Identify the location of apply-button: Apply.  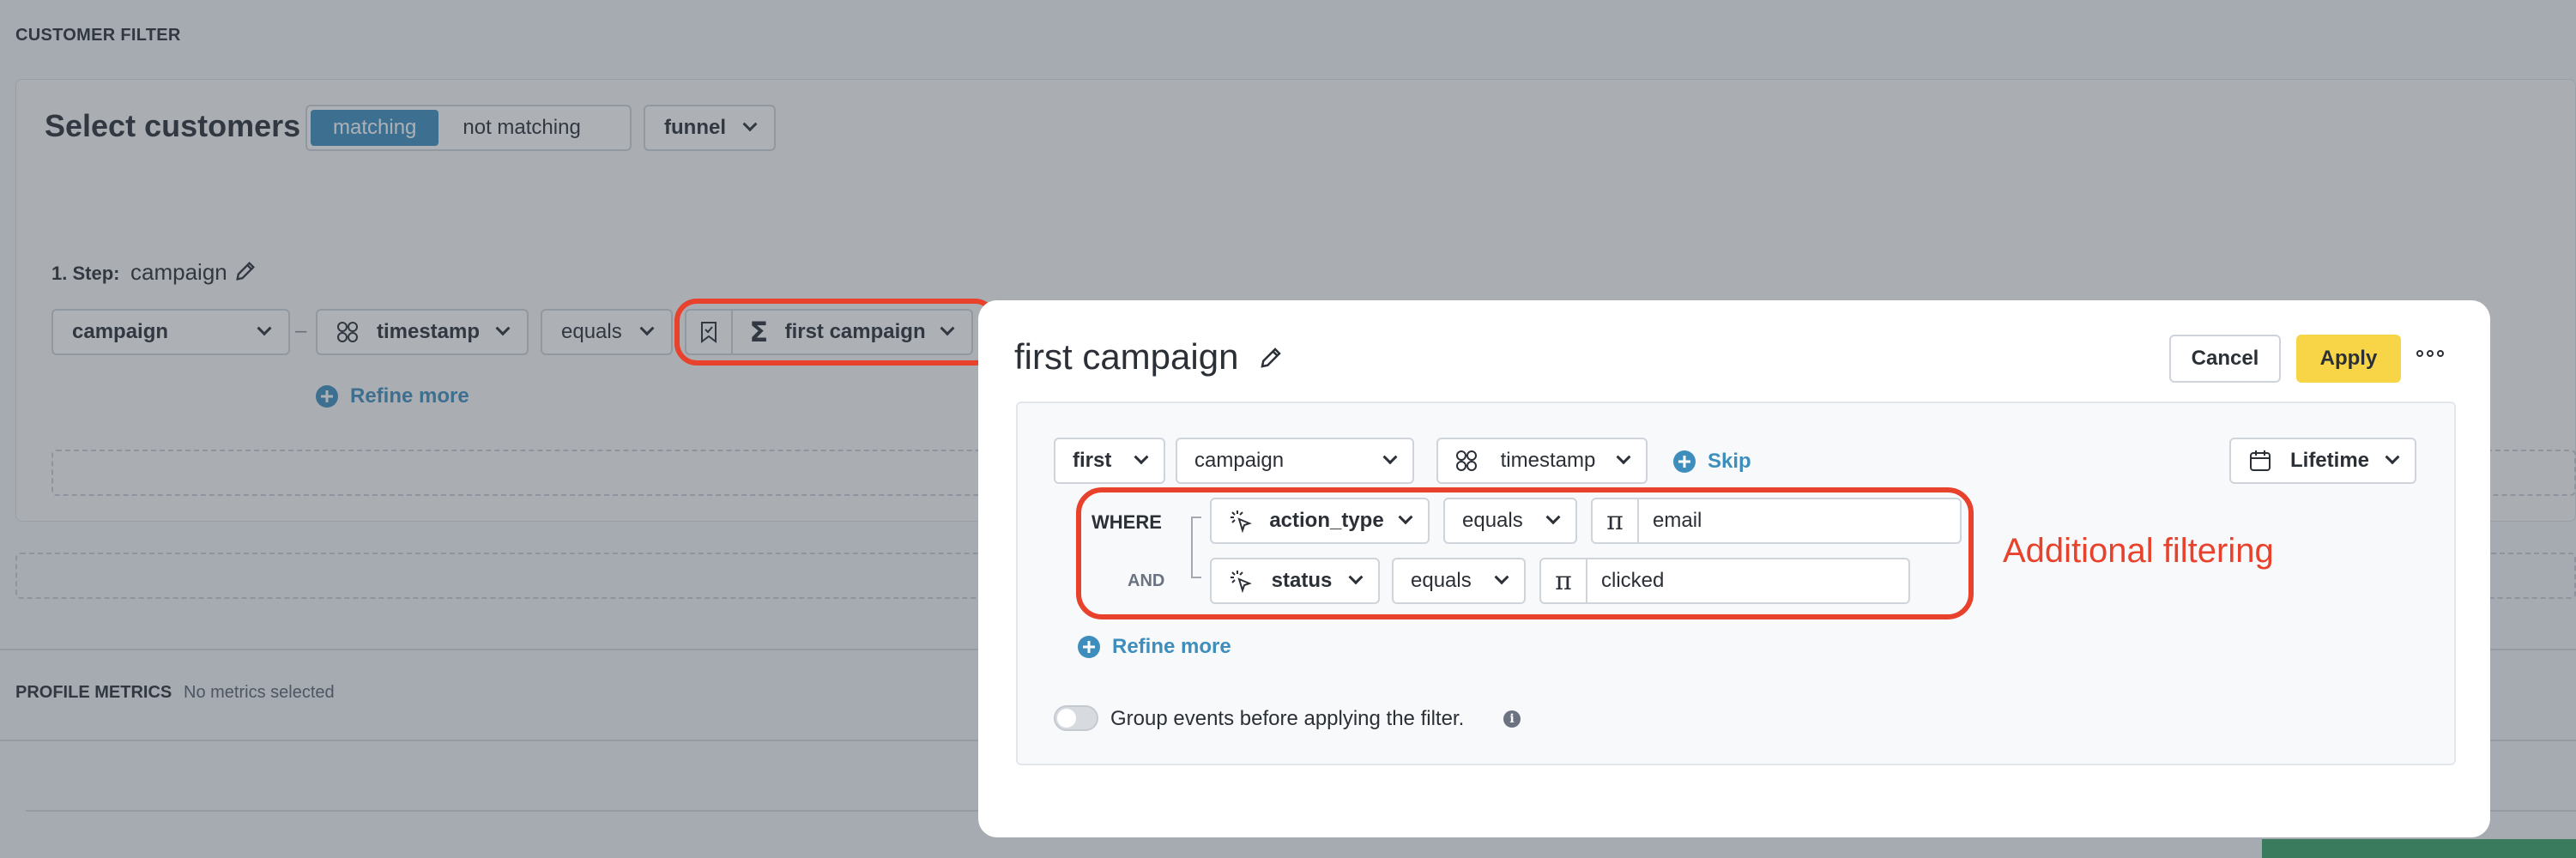
(2348, 359).